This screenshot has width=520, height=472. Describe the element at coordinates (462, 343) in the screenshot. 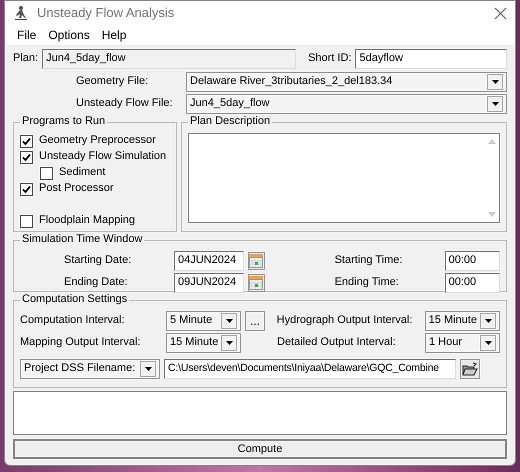

I see `detailed-interval-dropdown: 1 Hour` at that location.